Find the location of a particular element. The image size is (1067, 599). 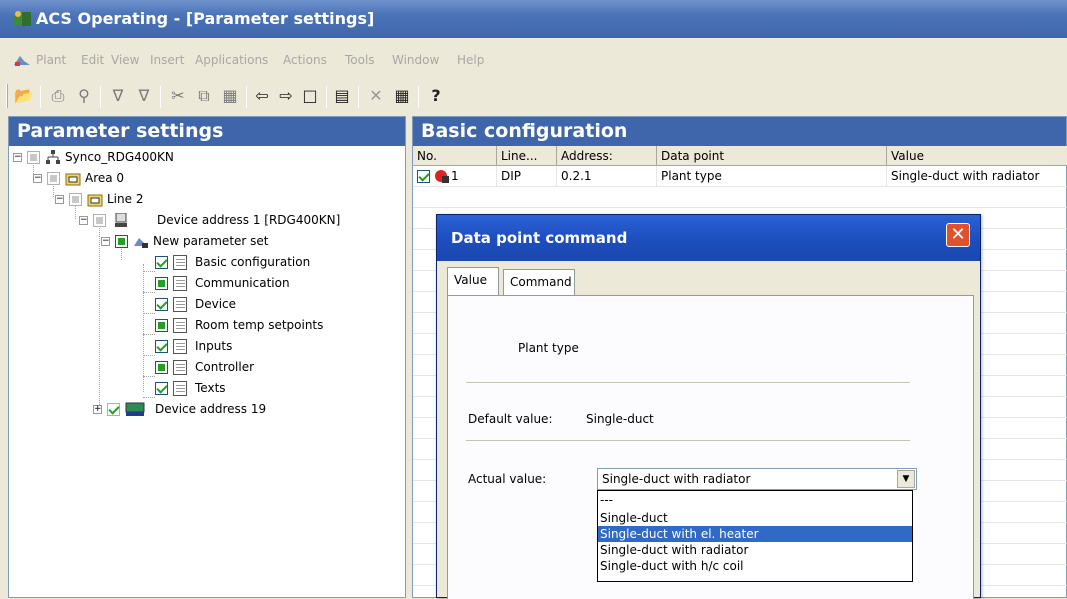

plant-menu-icon is located at coordinates (22, 60).